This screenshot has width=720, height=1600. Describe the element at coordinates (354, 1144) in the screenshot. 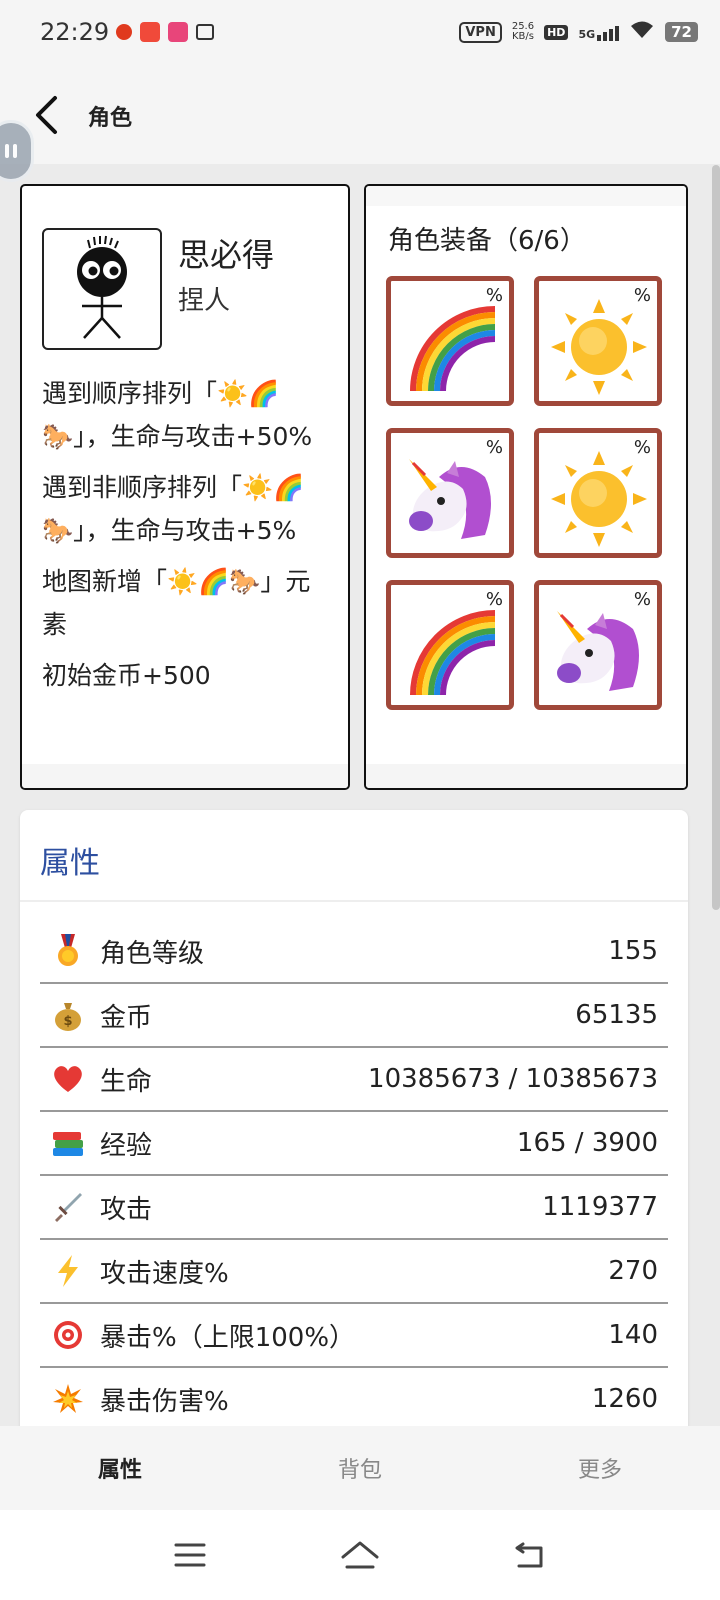

I see `attribute-row-exp: 经验 165 / 3900` at that location.